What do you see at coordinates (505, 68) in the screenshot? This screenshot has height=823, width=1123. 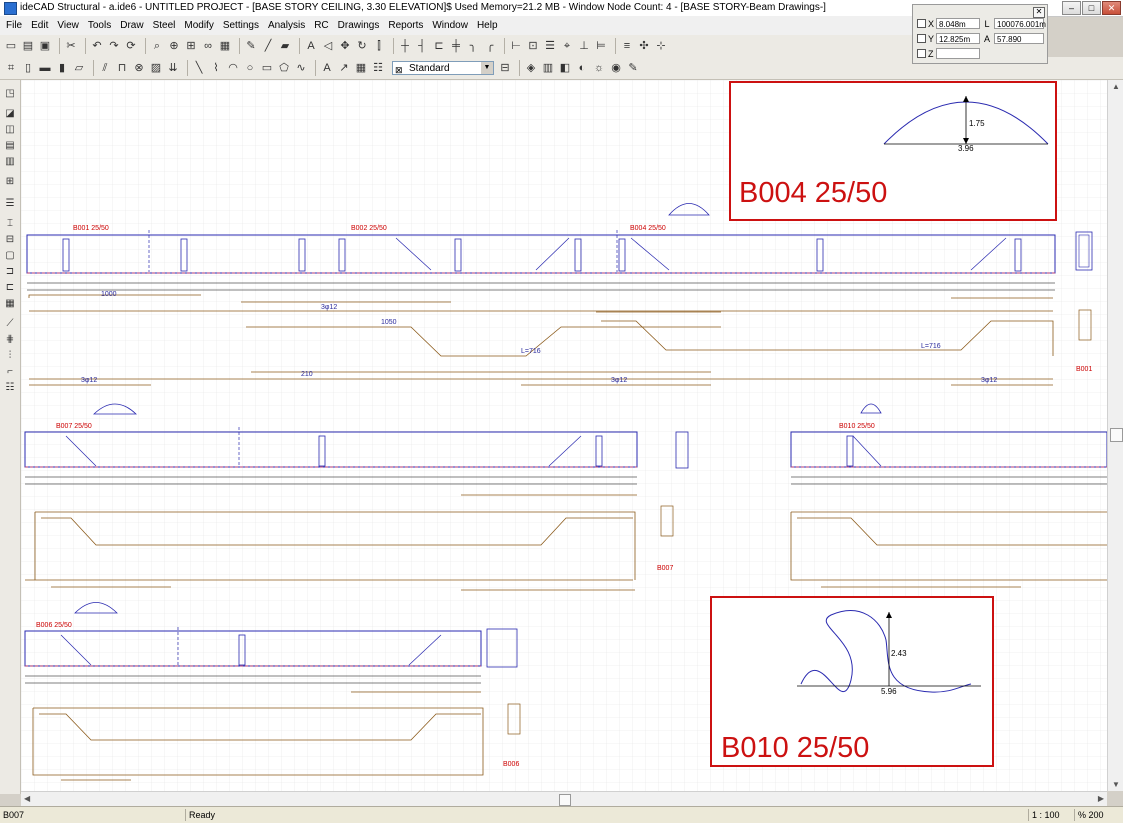 I see `style-settings-icon: ⊟` at bounding box center [505, 68].